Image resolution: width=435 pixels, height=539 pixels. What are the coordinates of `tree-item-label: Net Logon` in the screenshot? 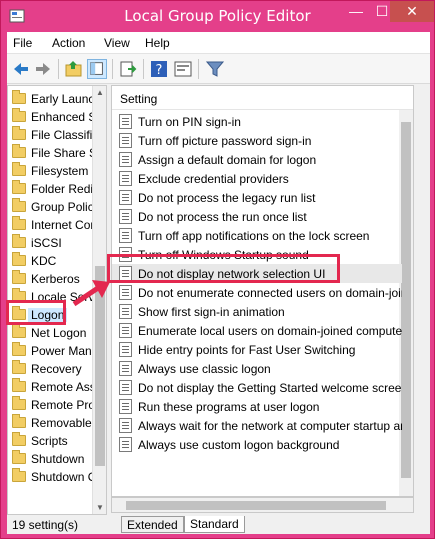 It's located at (59, 333).